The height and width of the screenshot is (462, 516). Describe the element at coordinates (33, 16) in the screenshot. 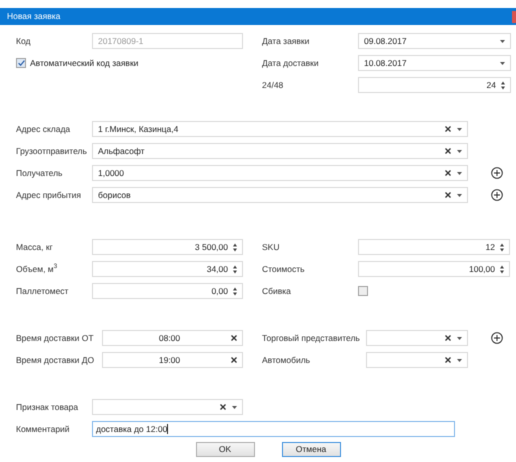

I see `window-title: Новая заявка` at that location.